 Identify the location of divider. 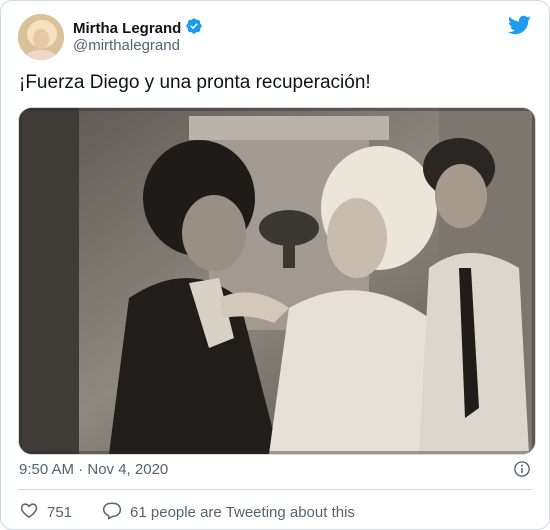
(275, 489).